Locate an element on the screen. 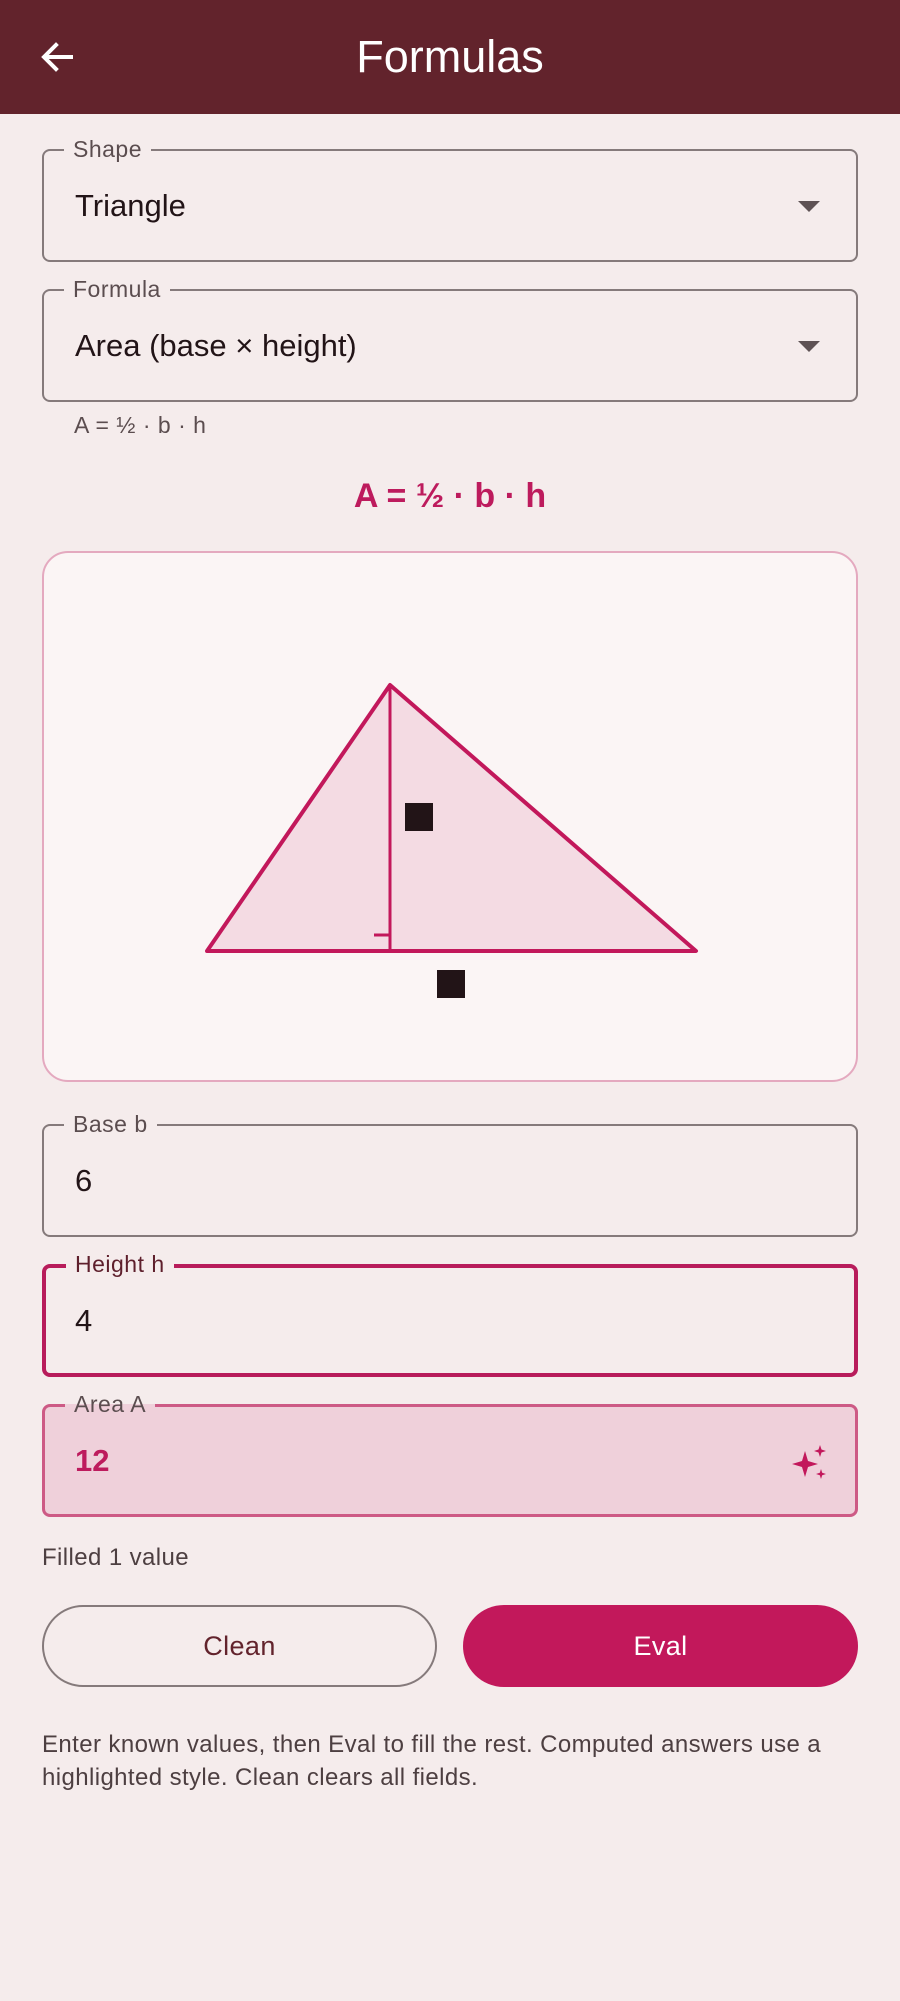  formula-heading: A = ½ · b · h is located at coordinates (450, 496).